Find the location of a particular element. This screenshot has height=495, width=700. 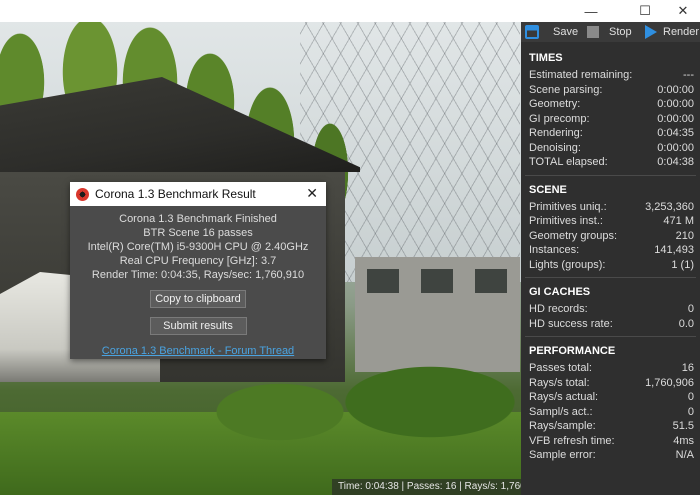

stat-label: Rays/sample: is located at coordinates (562, 426).